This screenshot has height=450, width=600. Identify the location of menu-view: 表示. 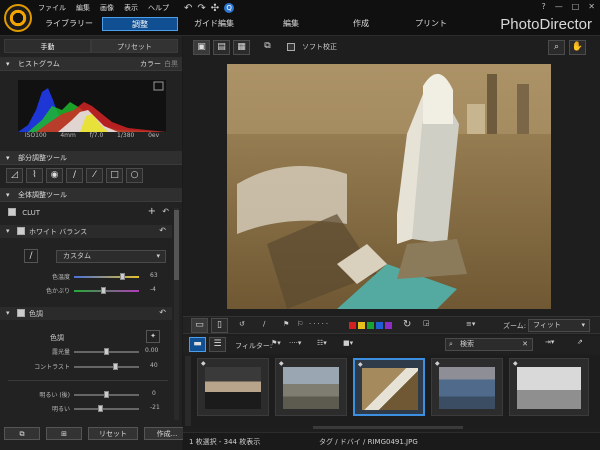
(131, 8).